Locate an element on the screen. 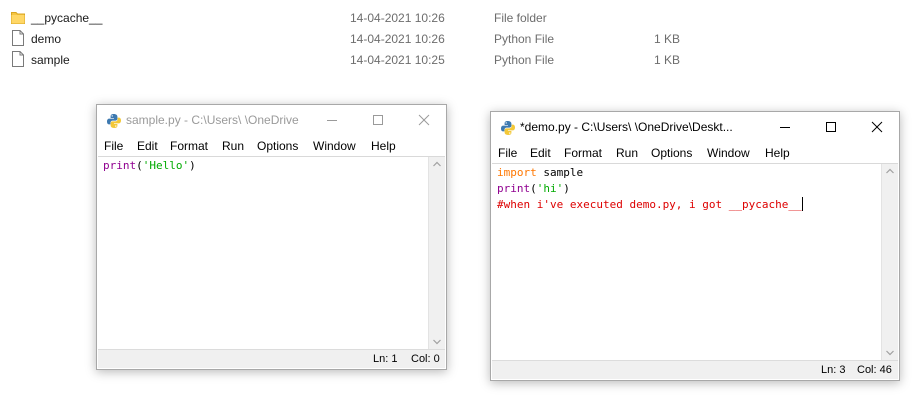 This screenshot has height=412, width=915. string-token: 'Hello' is located at coordinates (166, 165).